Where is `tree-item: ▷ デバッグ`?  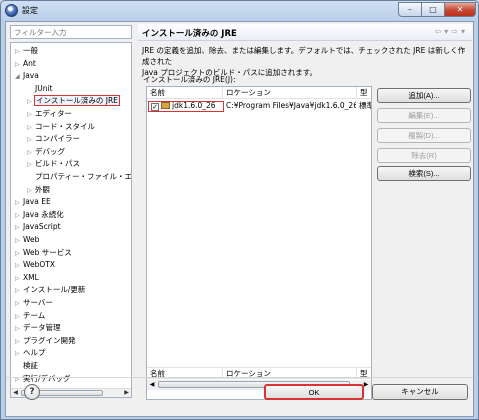
tree-item: ▷ デバッグ is located at coordinates (46, 151).